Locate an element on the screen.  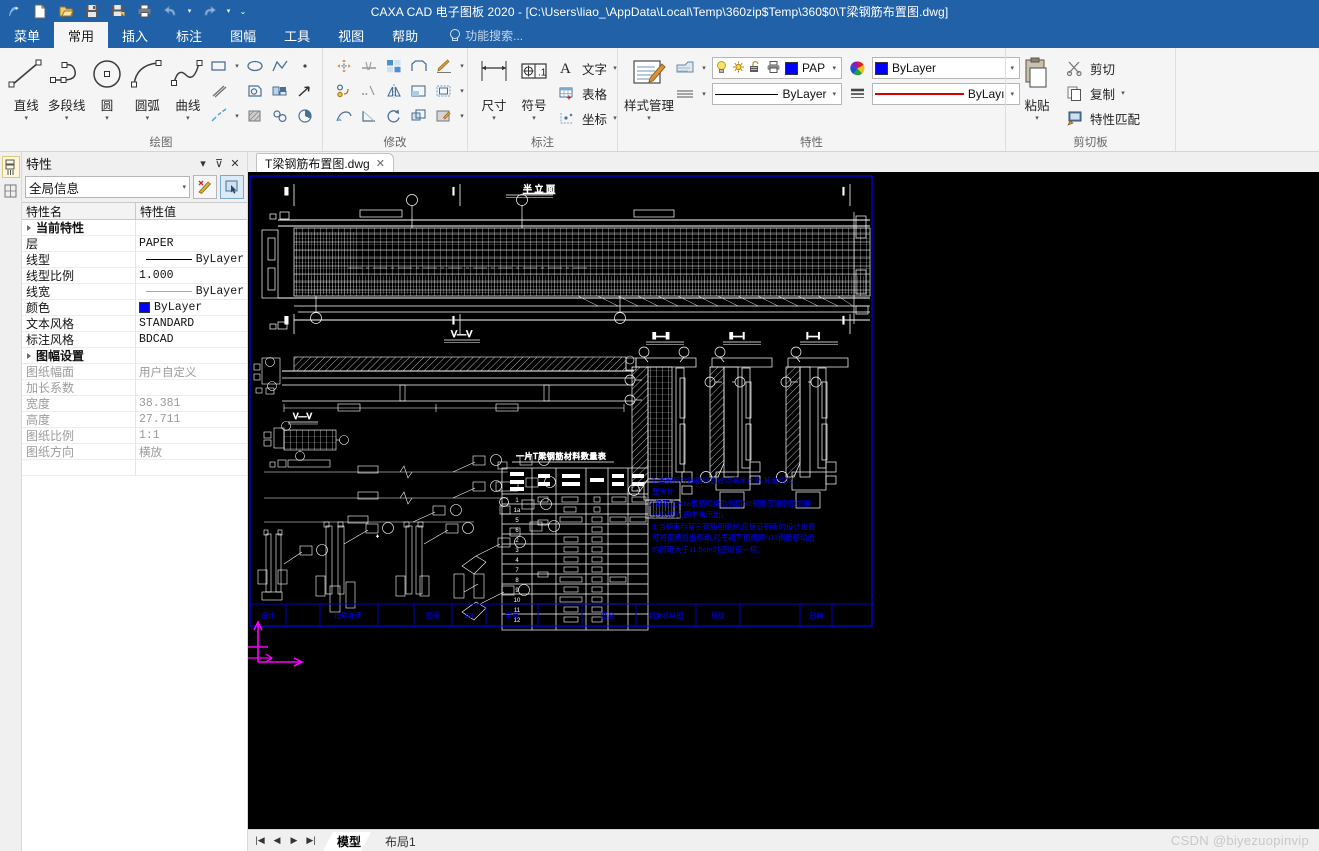
layer-dropdown-caret-icon: ▾ is located at coordinates (704, 68).